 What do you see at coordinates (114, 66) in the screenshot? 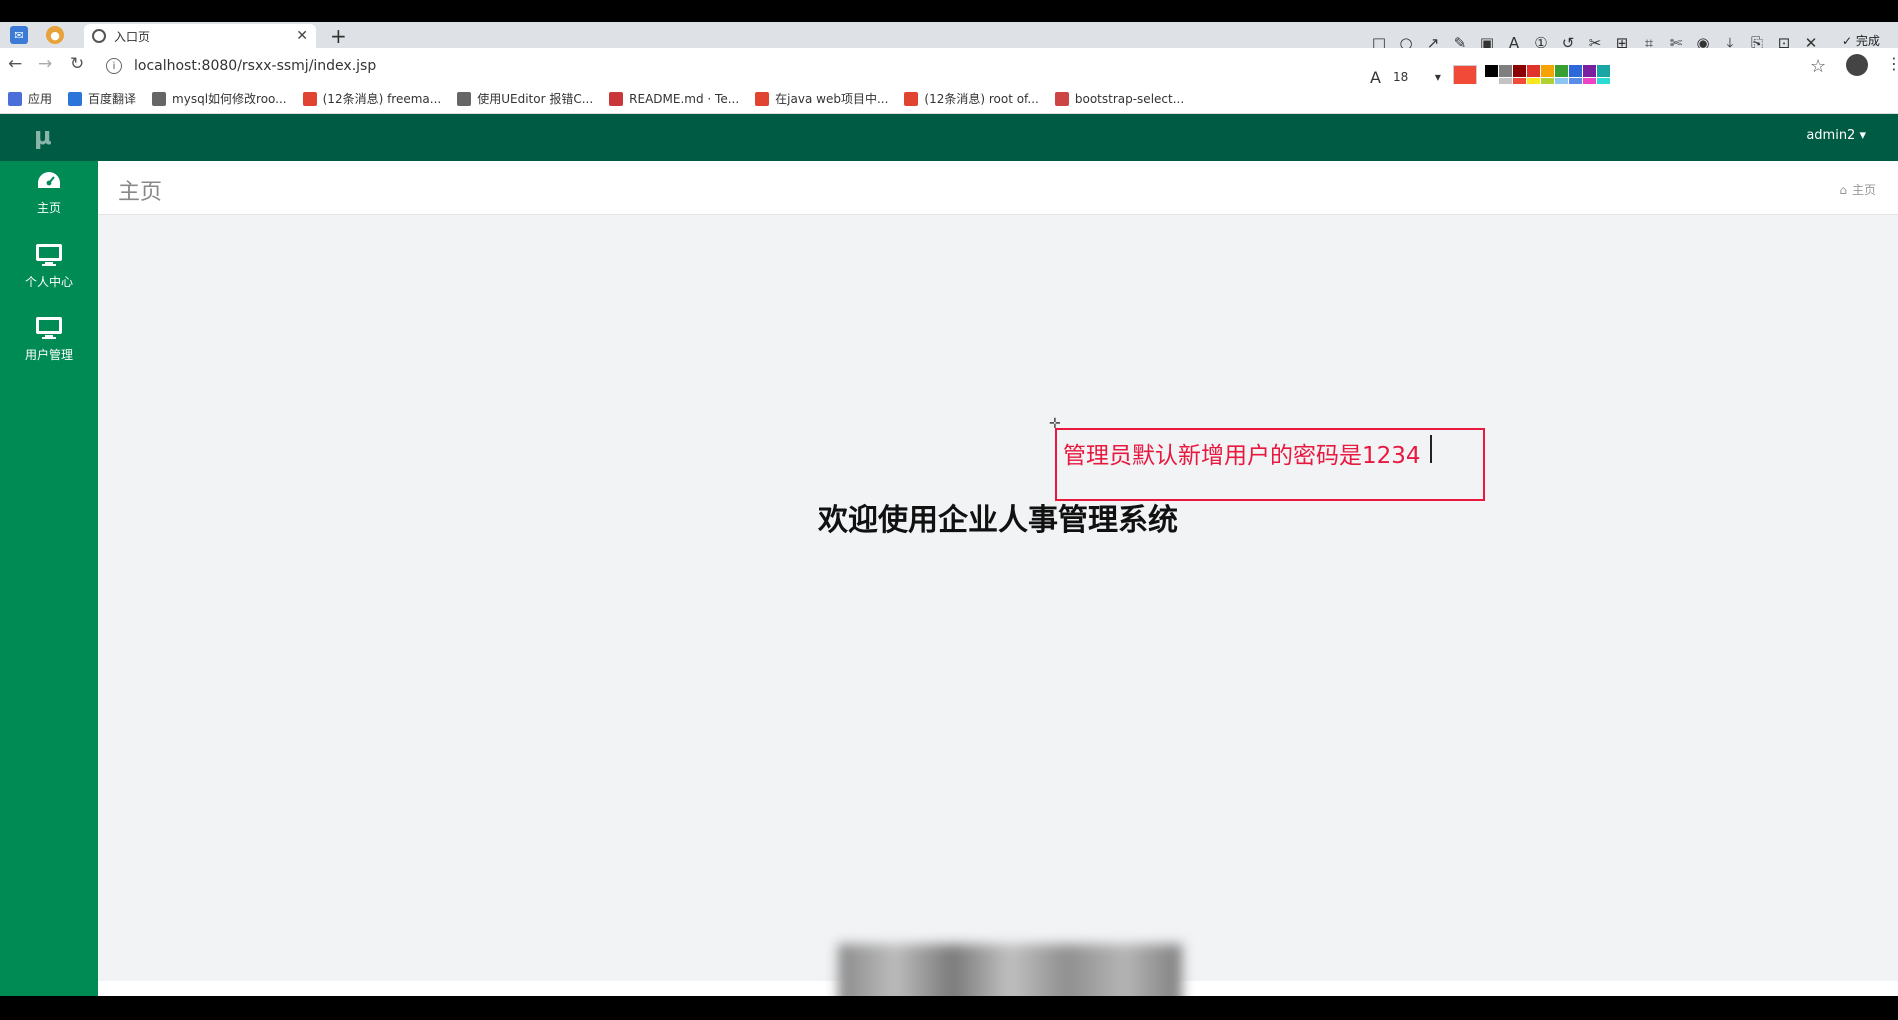
I see `info-icon: i` at bounding box center [114, 66].